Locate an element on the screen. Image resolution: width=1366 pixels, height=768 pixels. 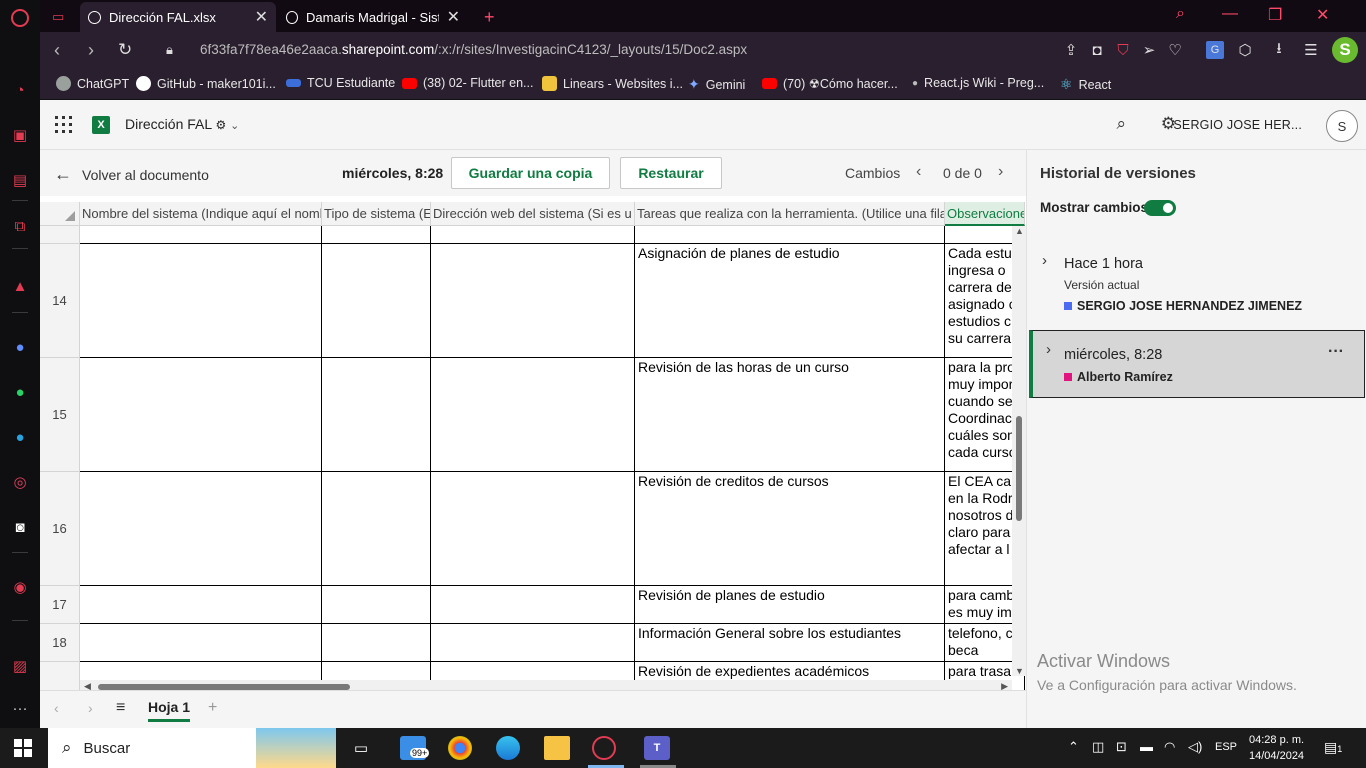
instagram-icon: ◎ is located at coordinates (20, 482).